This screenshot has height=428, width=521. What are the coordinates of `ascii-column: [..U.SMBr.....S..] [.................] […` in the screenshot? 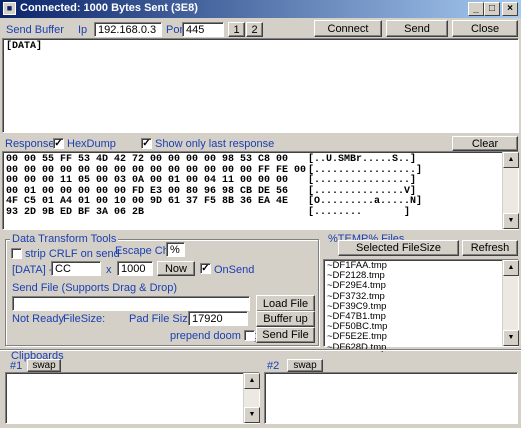 It's located at (365, 186).